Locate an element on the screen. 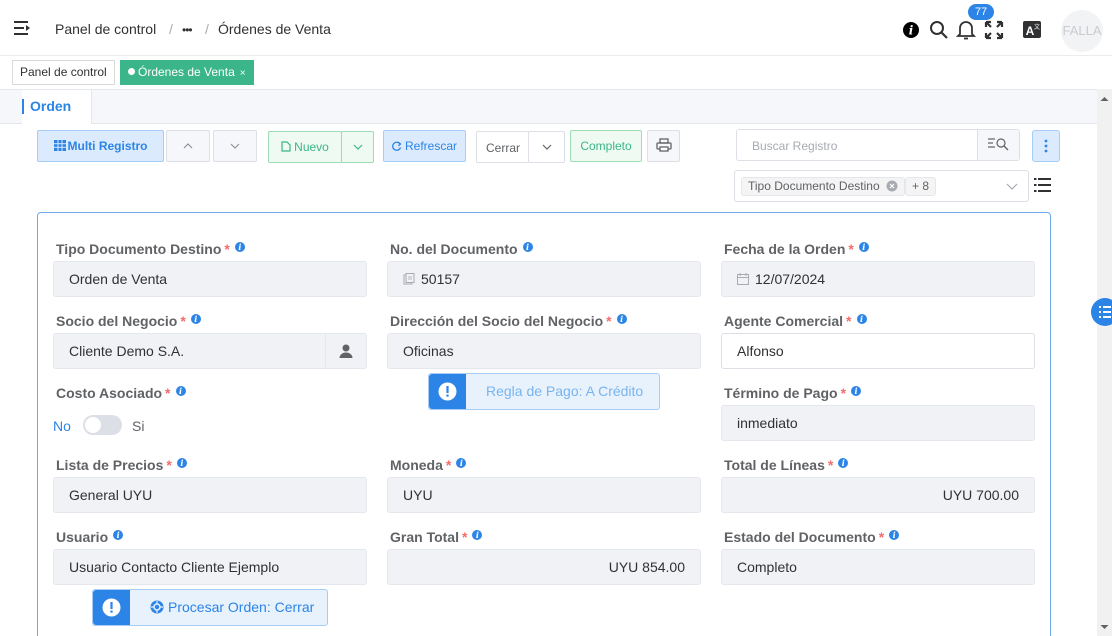  cerrar-dropdown-button is located at coordinates (546, 147).